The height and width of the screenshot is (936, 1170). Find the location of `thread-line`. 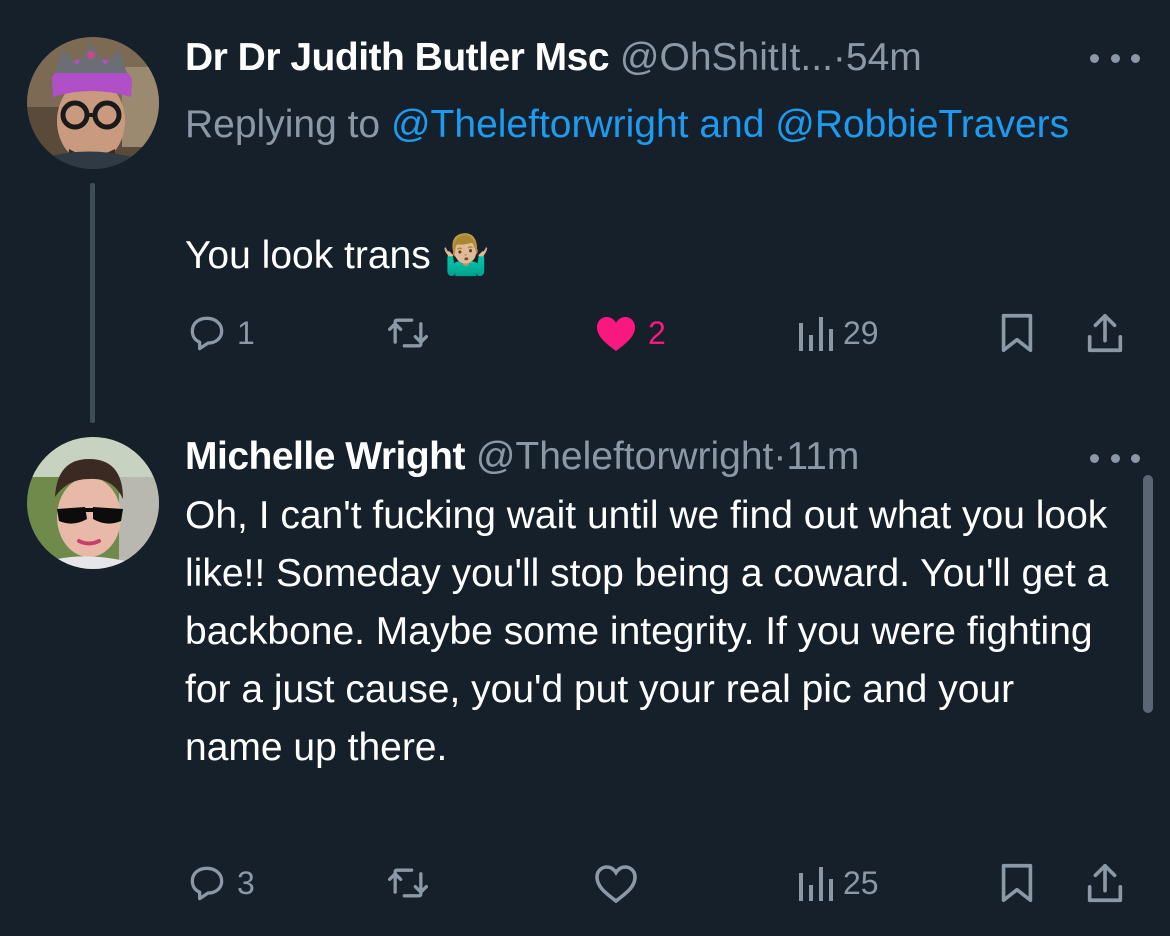

thread-line is located at coordinates (92, 303).